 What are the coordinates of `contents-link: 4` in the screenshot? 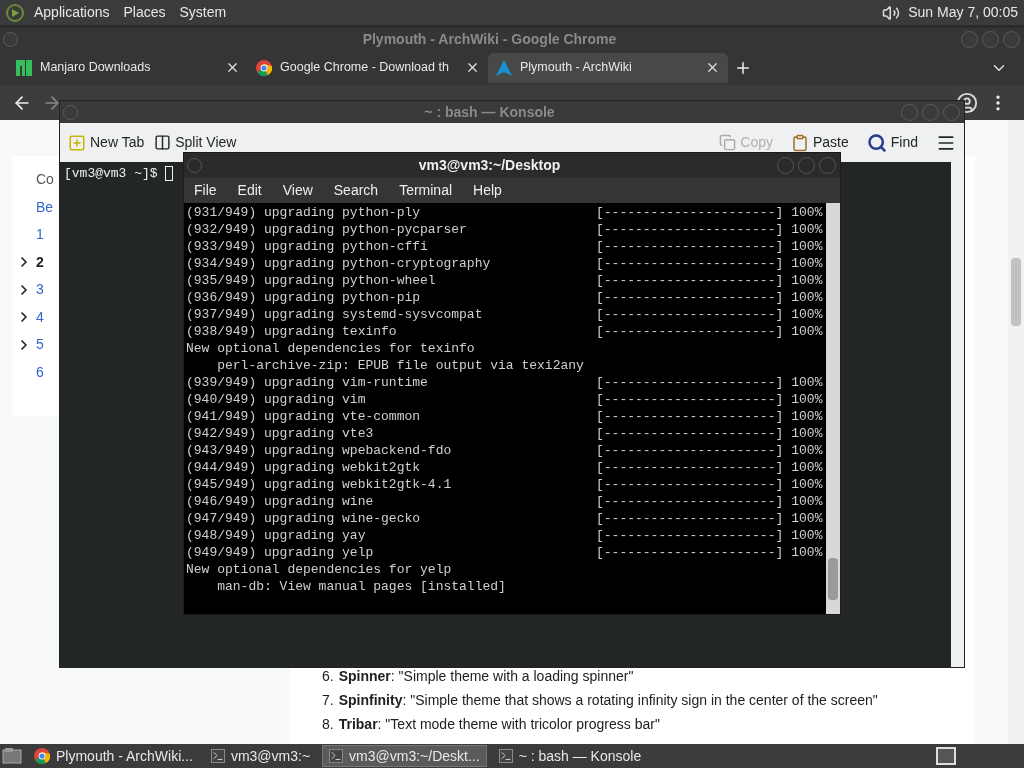 It's located at (40, 317).